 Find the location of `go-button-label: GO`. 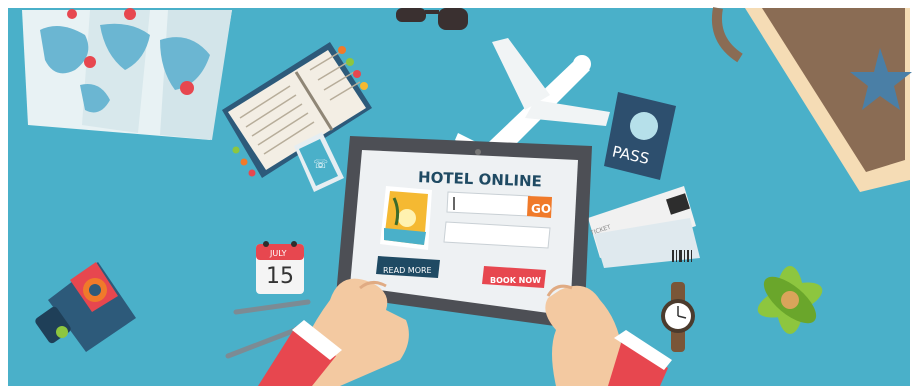

go-button-label: GO is located at coordinates (541, 209).